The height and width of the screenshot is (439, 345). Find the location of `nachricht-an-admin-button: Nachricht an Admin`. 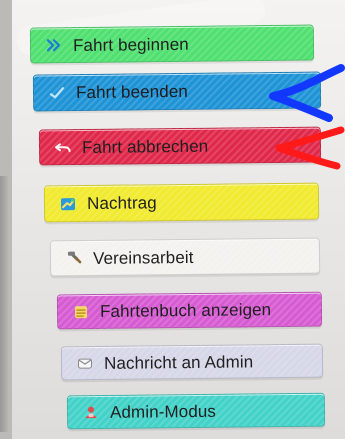

nachricht-an-admin-button: Nachricht an Admin is located at coordinates (192, 362).